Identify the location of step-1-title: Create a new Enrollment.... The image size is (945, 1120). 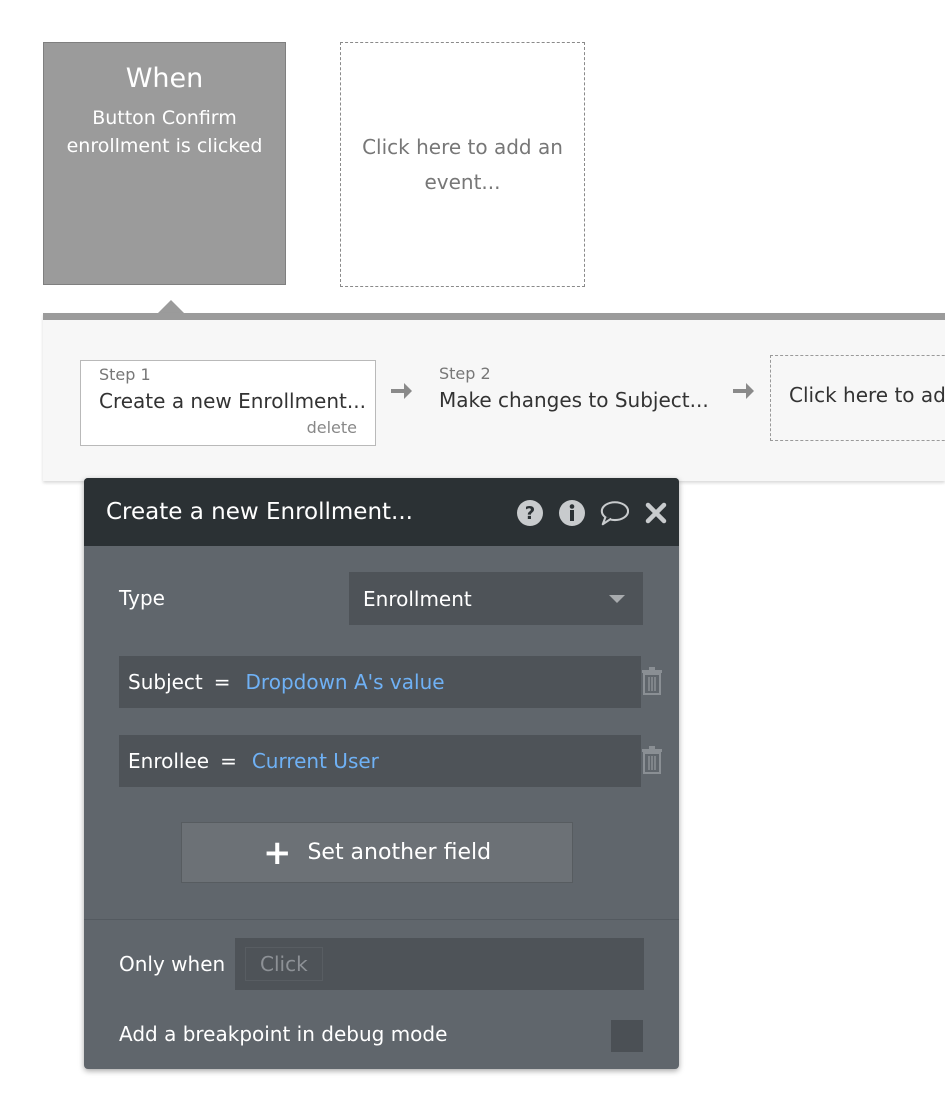
(232, 401).